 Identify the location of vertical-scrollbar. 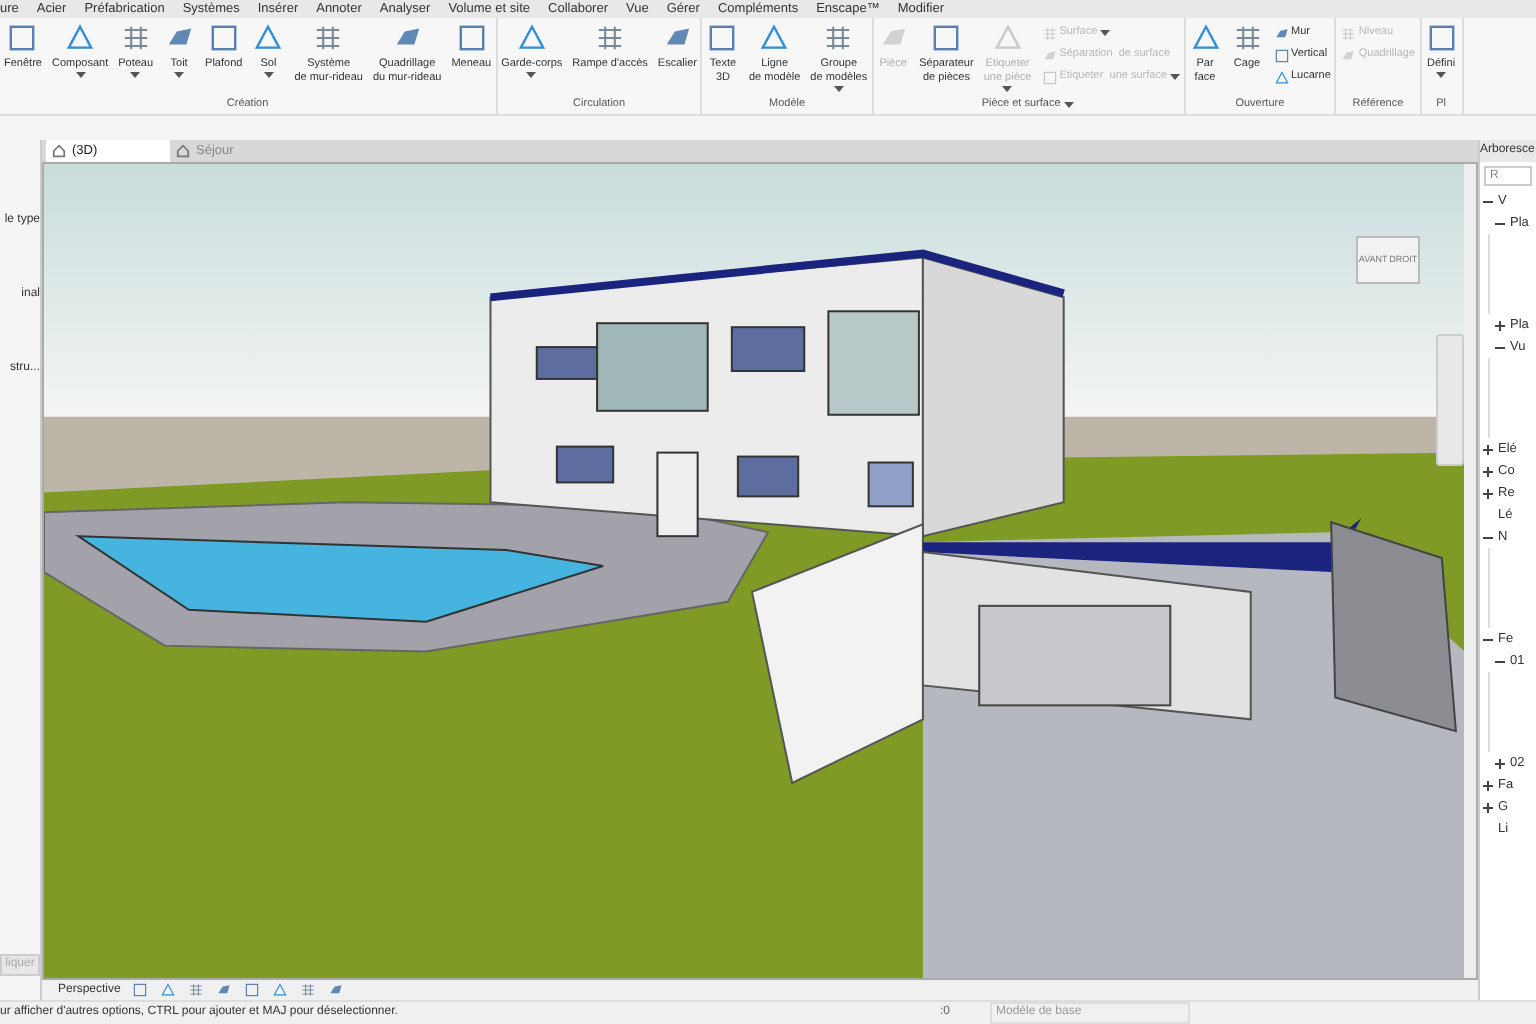
(1470, 571).